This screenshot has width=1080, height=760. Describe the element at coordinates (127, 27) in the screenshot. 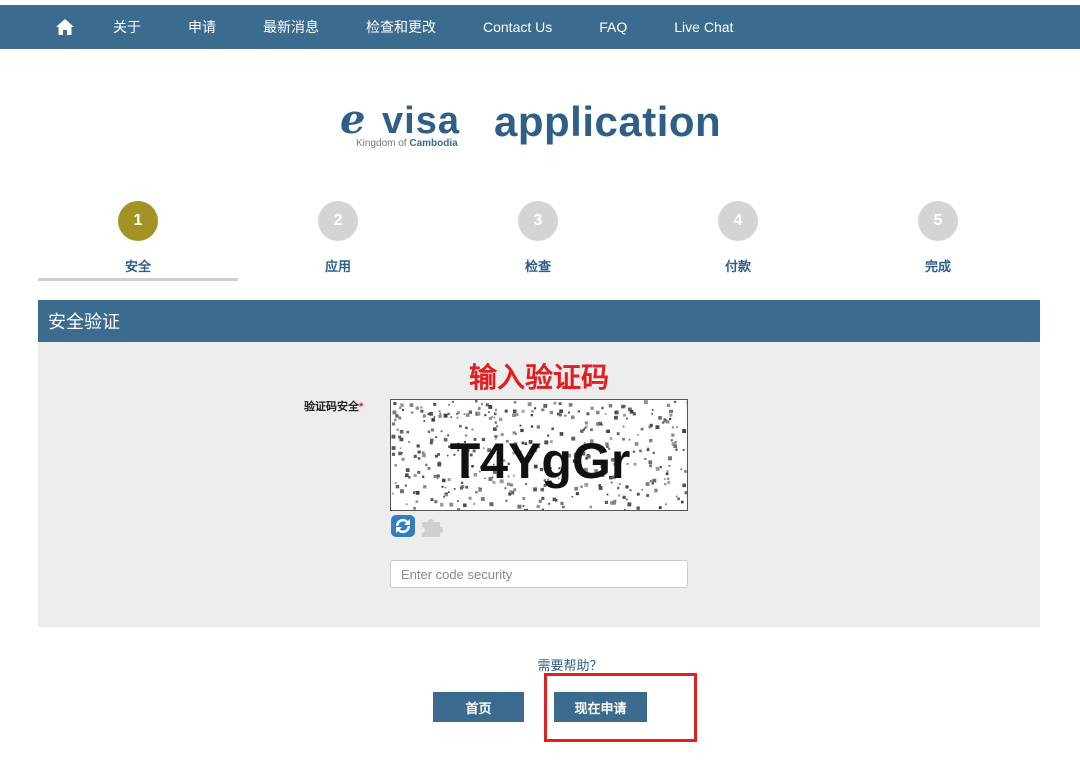

I see `nav-about: 关于` at that location.